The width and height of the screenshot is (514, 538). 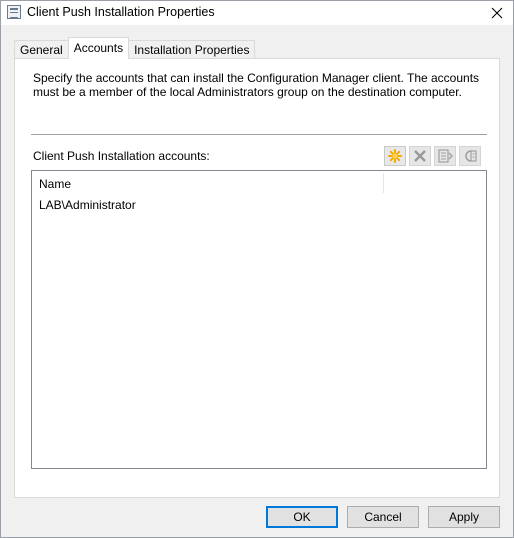 I want to click on verify-icon, so click(x=471, y=156).